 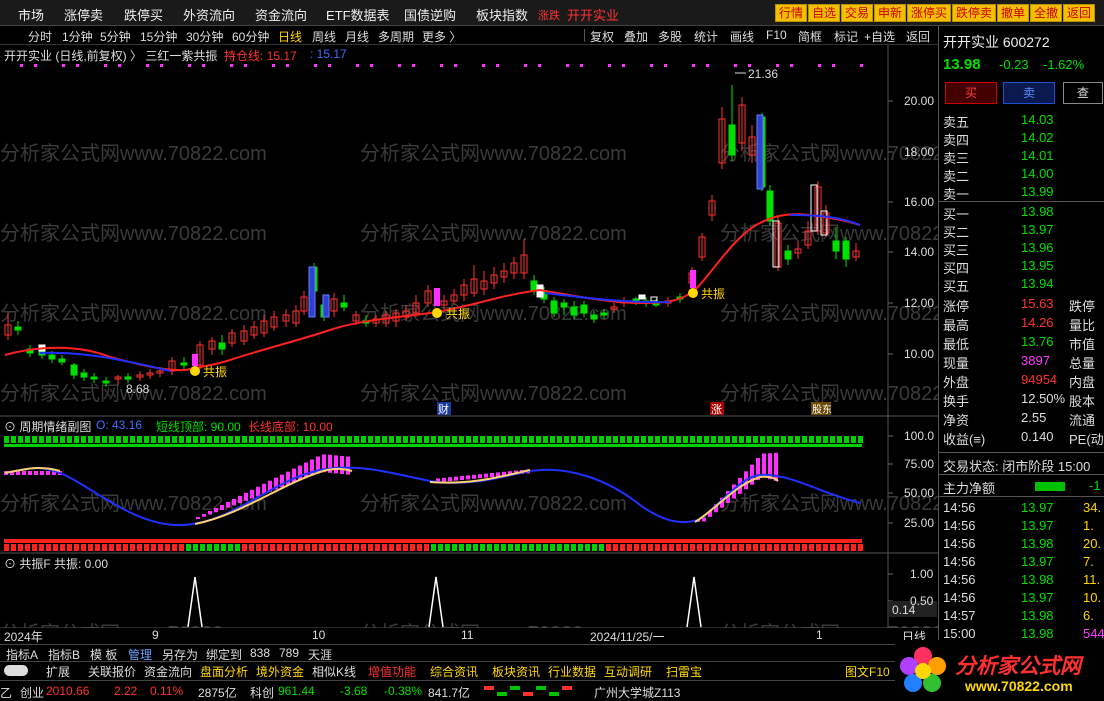 I want to click on quote-button: 行情, so click(x=791, y=13).